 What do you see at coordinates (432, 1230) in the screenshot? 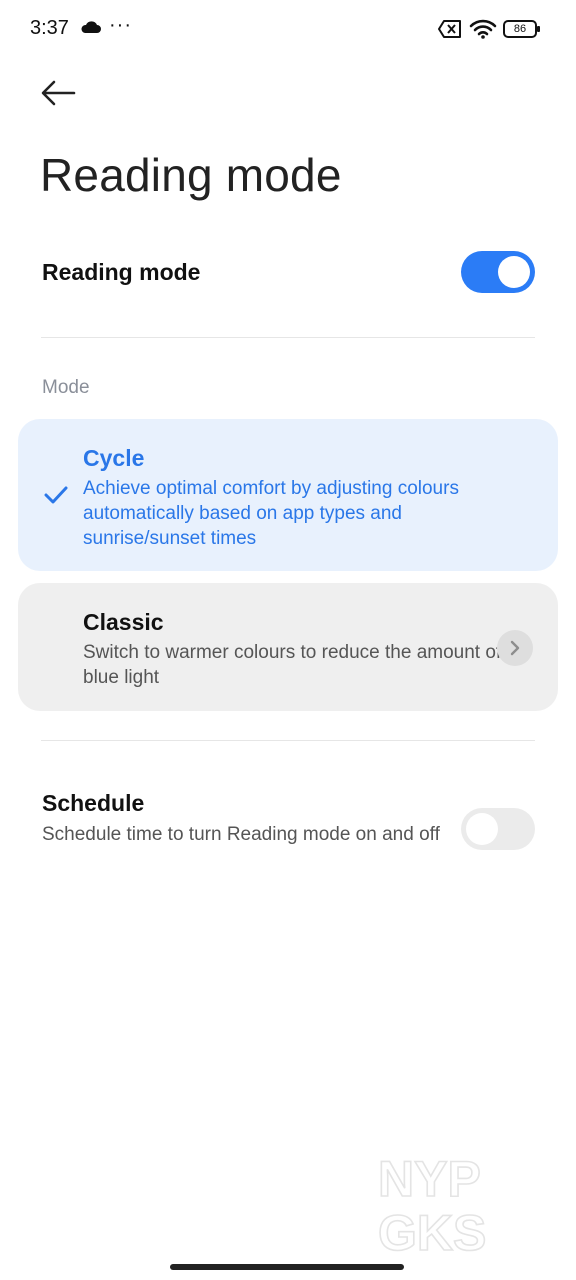
I see `watermark-line2: GKS` at bounding box center [432, 1230].